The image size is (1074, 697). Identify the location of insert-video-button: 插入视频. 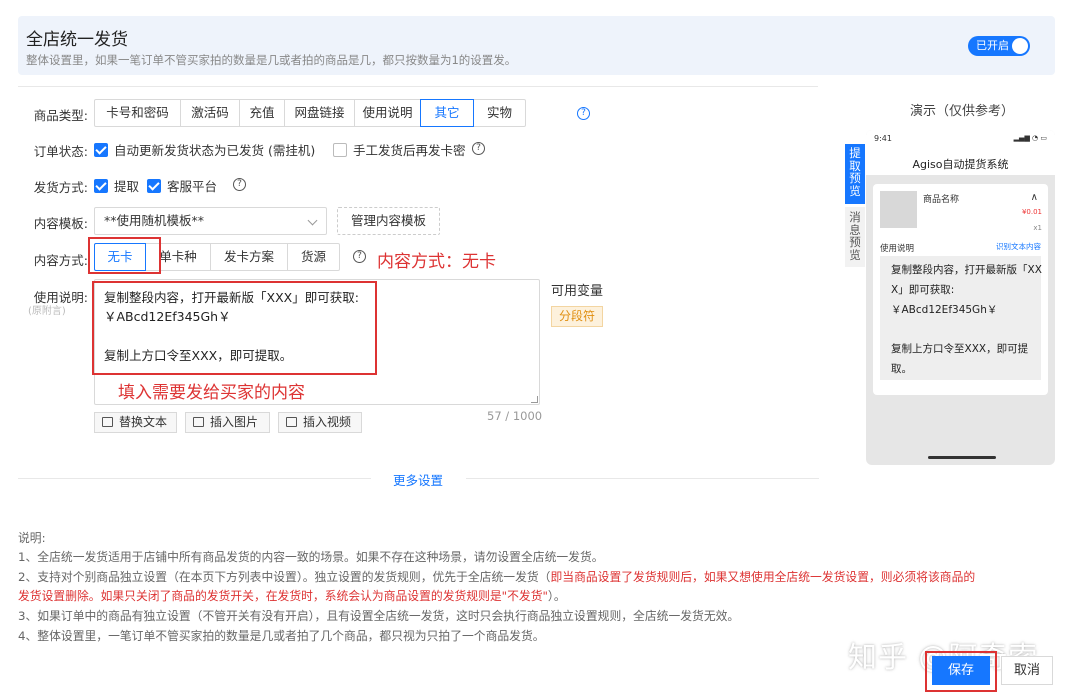
(320, 422).